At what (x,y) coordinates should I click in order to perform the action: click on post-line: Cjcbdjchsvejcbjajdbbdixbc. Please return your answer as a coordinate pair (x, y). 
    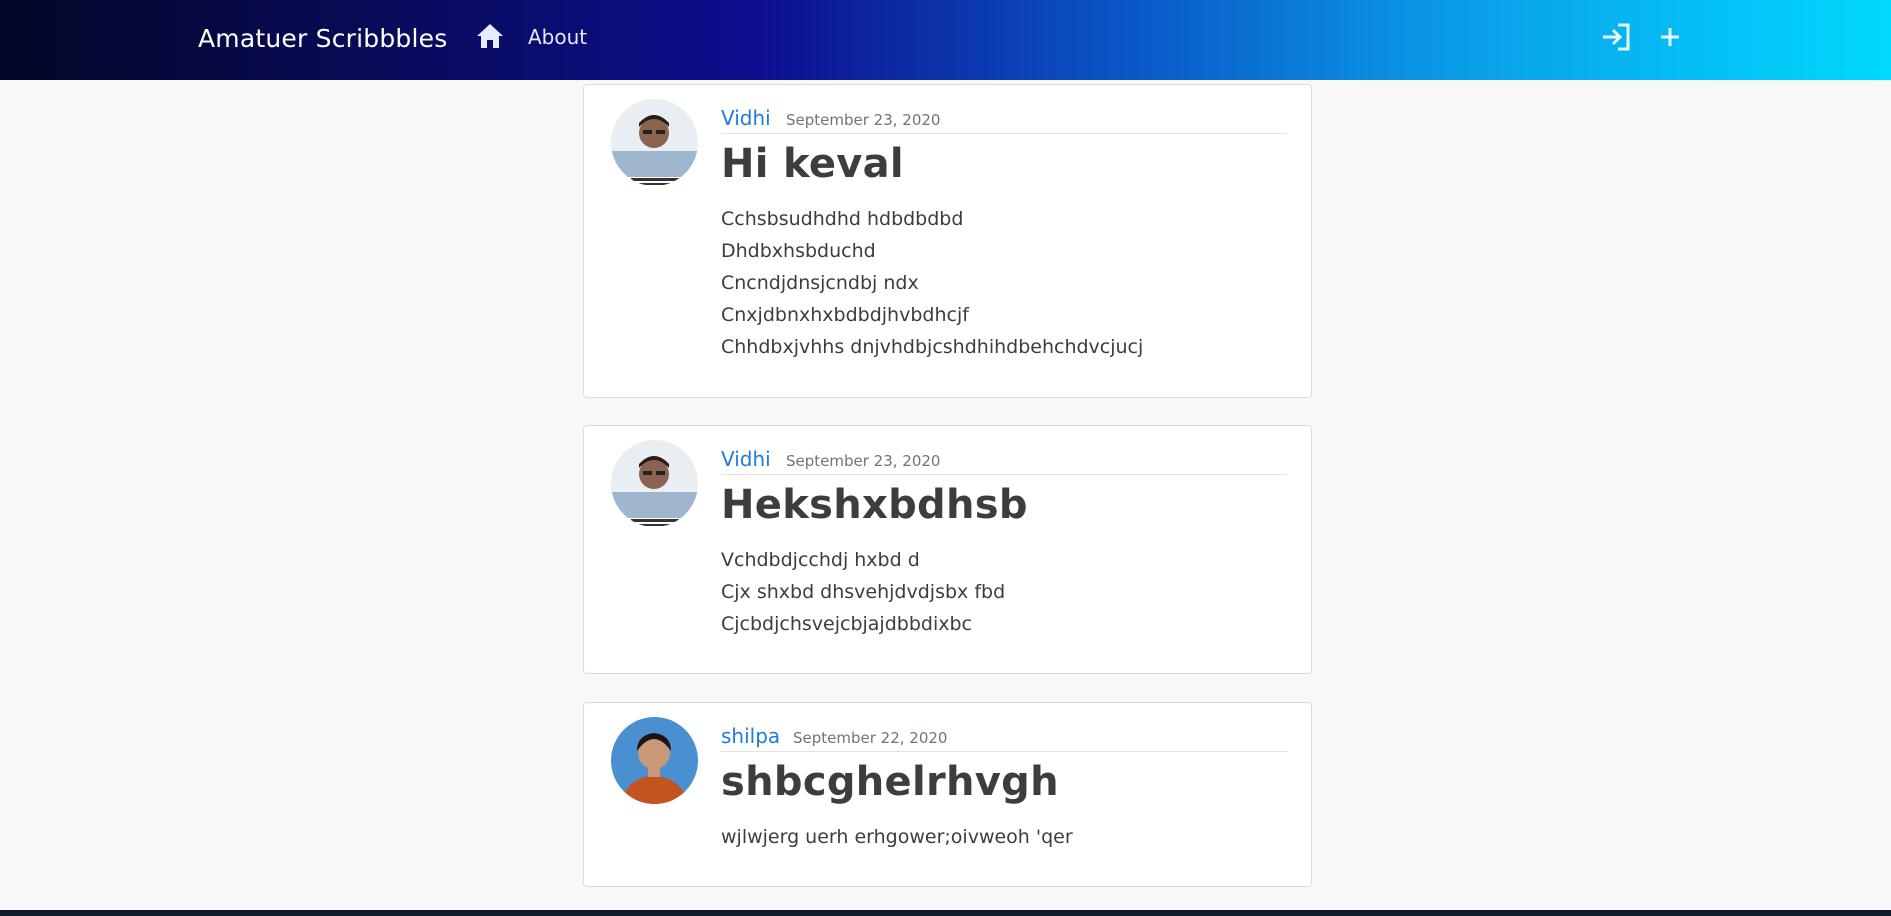
    Looking at the image, I should click on (846, 624).